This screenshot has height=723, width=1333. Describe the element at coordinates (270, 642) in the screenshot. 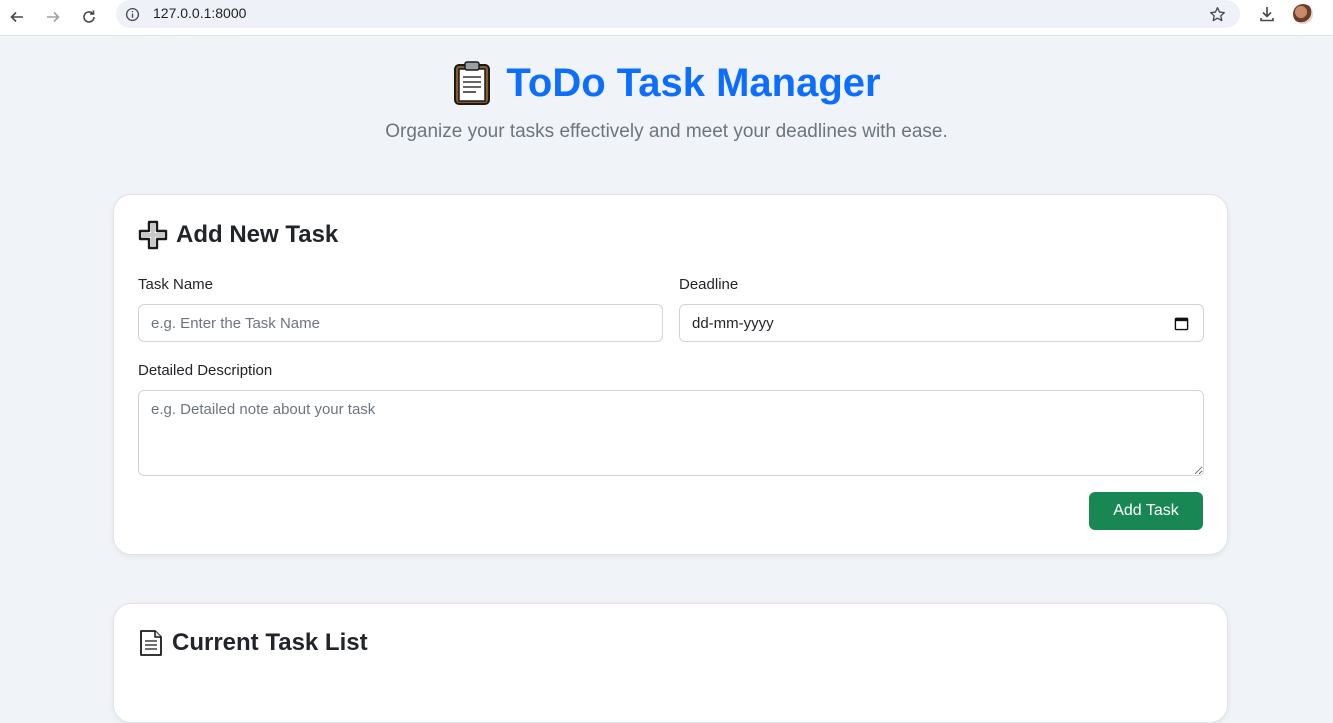

I see `task-list-title: Current Task List` at that location.